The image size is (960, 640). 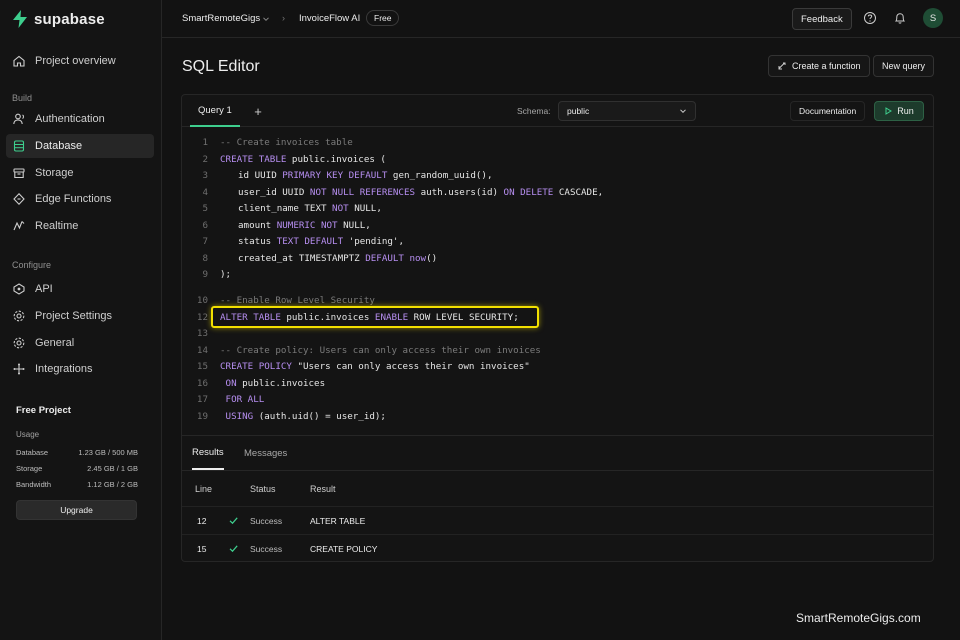 I want to click on add-tab-button: +, so click(x=258, y=111).